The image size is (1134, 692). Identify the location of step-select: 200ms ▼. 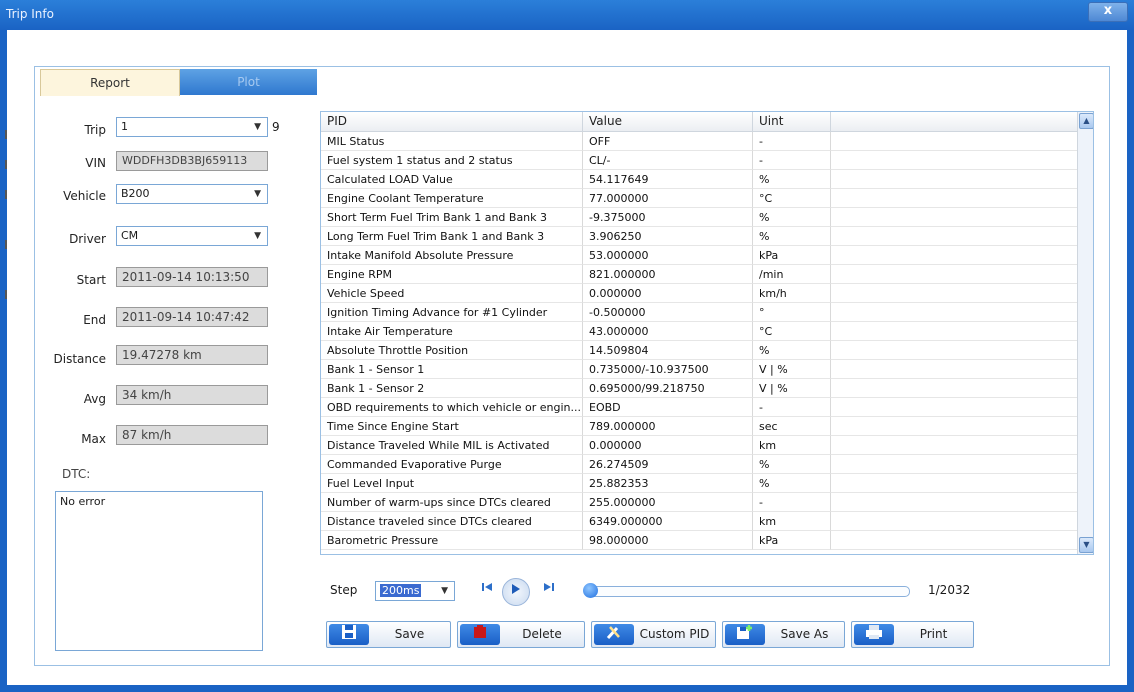
(415, 591).